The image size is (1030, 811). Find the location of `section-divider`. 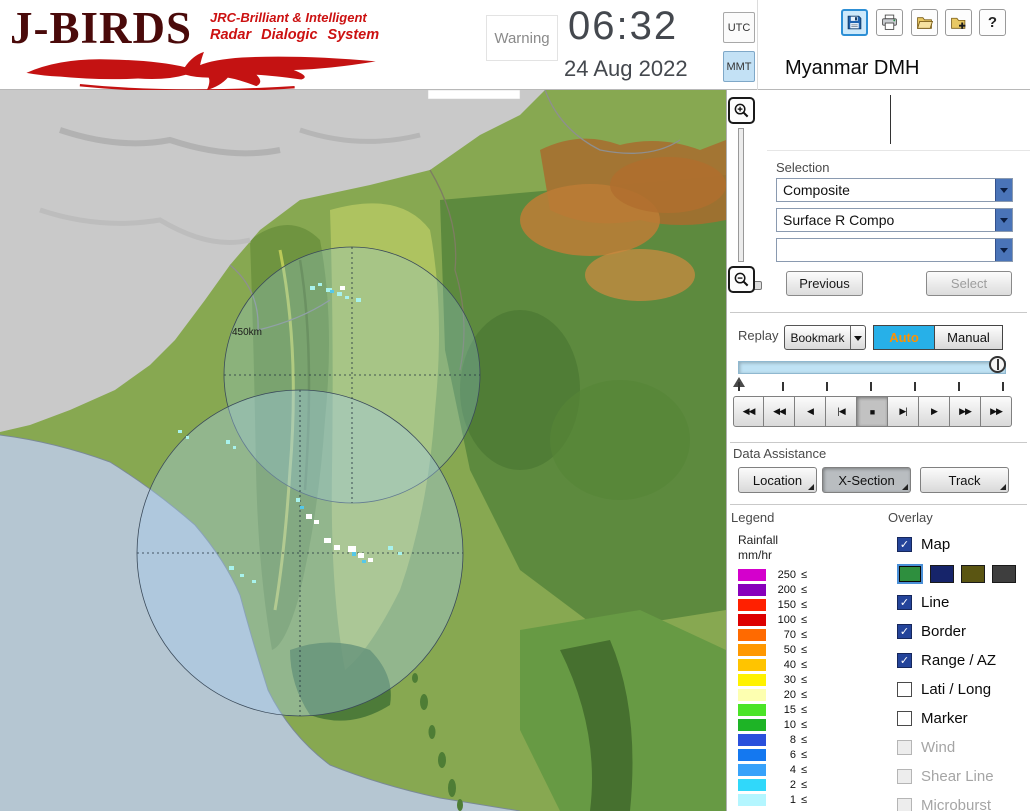

section-divider is located at coordinates (898, 150).